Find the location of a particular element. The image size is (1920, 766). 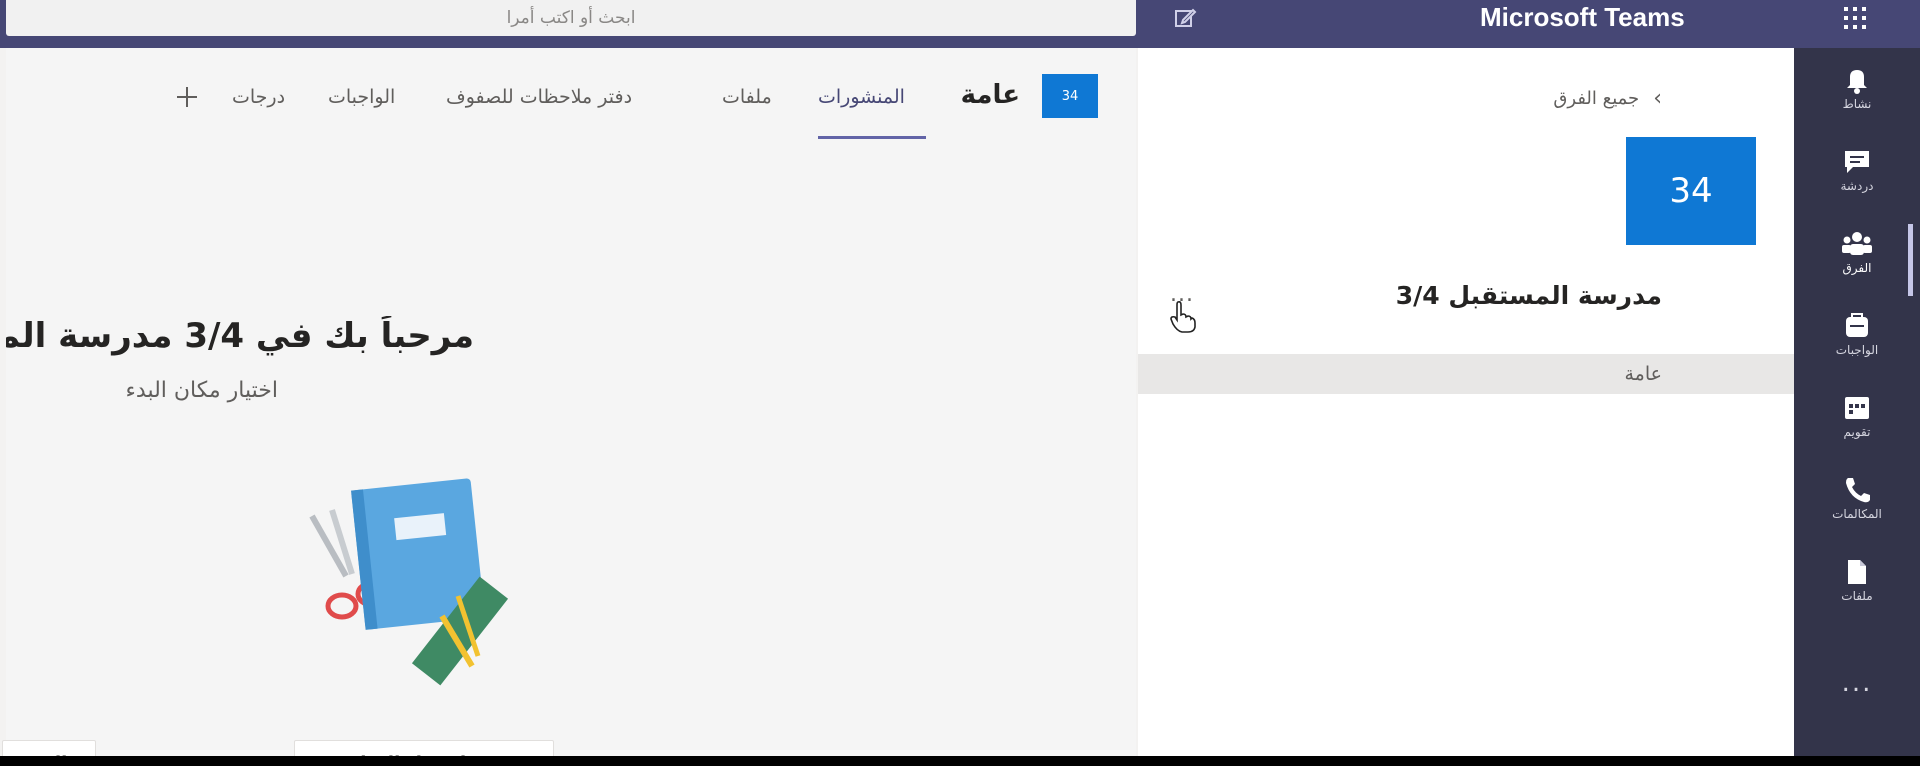

rail-label: تقويم is located at coordinates (1857, 432).